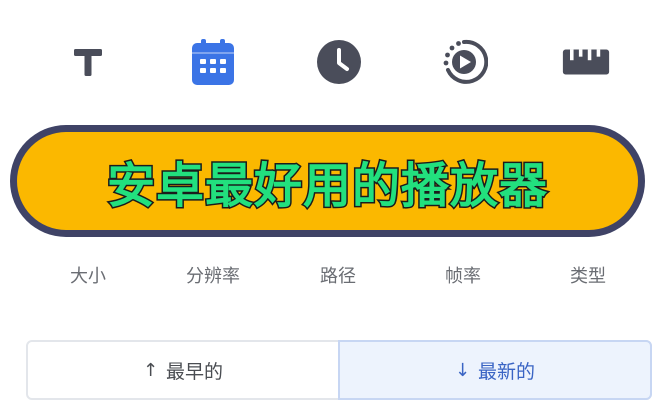  I want to click on arrow-up-icon: ↑, so click(150, 370).